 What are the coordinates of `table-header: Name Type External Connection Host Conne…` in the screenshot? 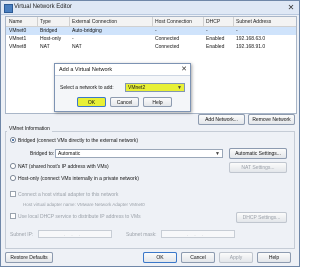 It's located at (151, 22).